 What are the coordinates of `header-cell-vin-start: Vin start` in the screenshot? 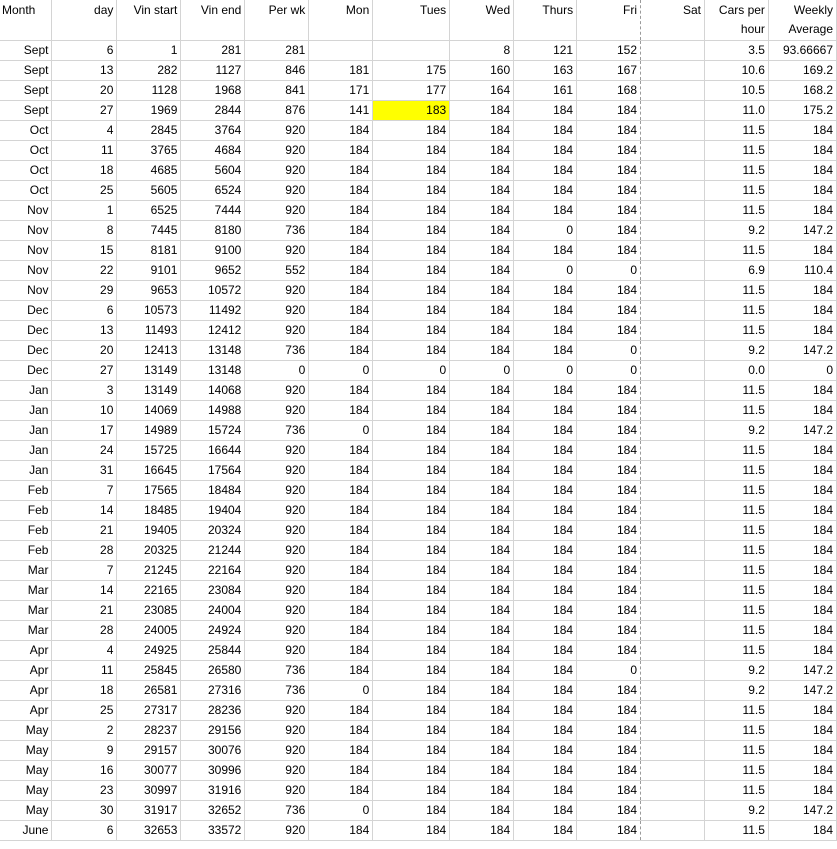 It's located at (149, 20).